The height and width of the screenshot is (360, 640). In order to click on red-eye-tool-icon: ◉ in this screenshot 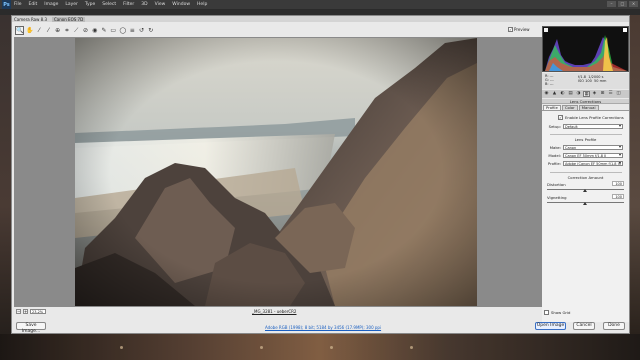, I will do `click(95, 30)`.